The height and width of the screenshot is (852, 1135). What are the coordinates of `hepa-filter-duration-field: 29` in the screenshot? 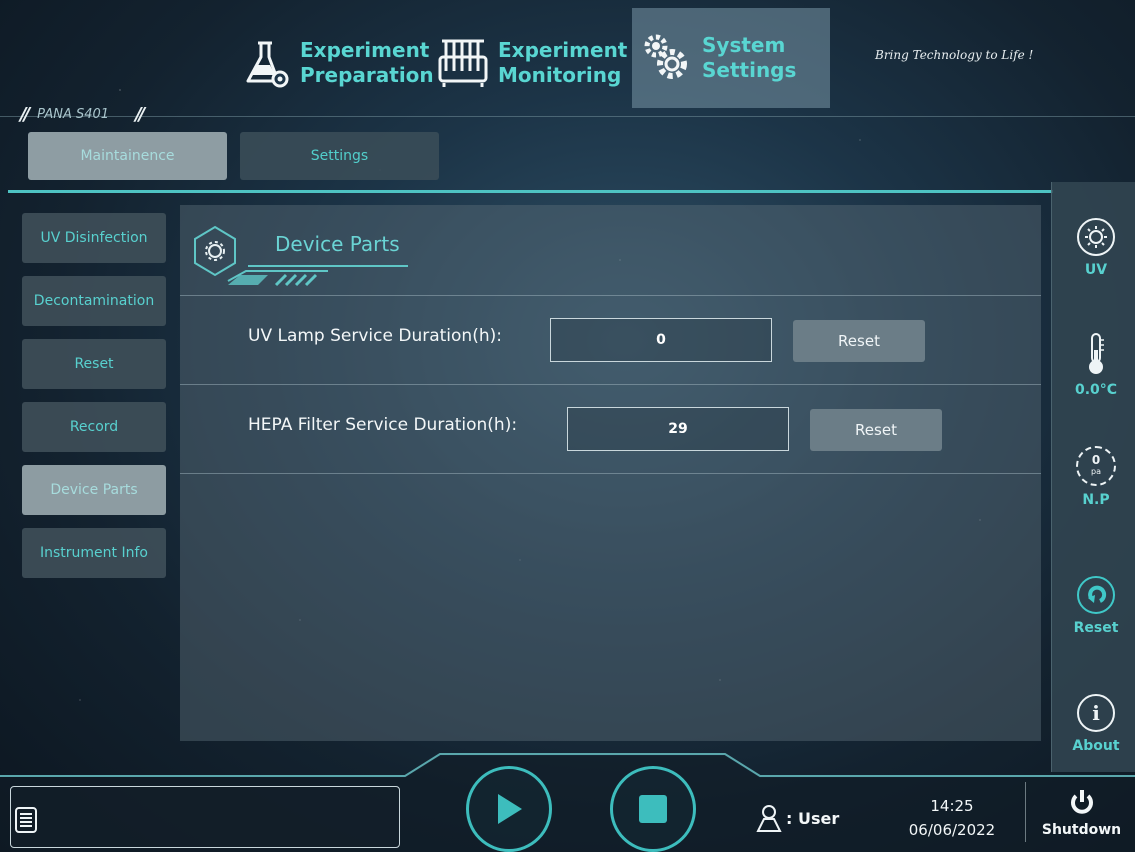 It's located at (678, 429).